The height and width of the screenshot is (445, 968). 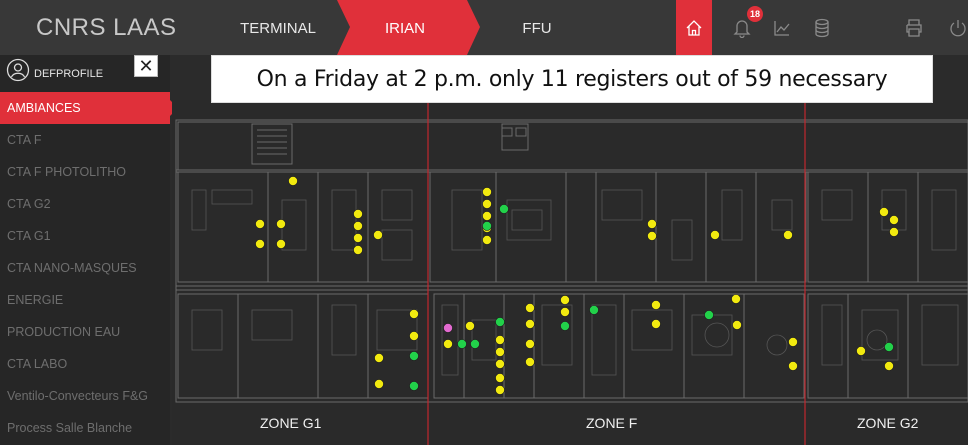 What do you see at coordinates (89, 108) in the screenshot?
I see `sidebar-item-ambiances: AMBIANCES` at bounding box center [89, 108].